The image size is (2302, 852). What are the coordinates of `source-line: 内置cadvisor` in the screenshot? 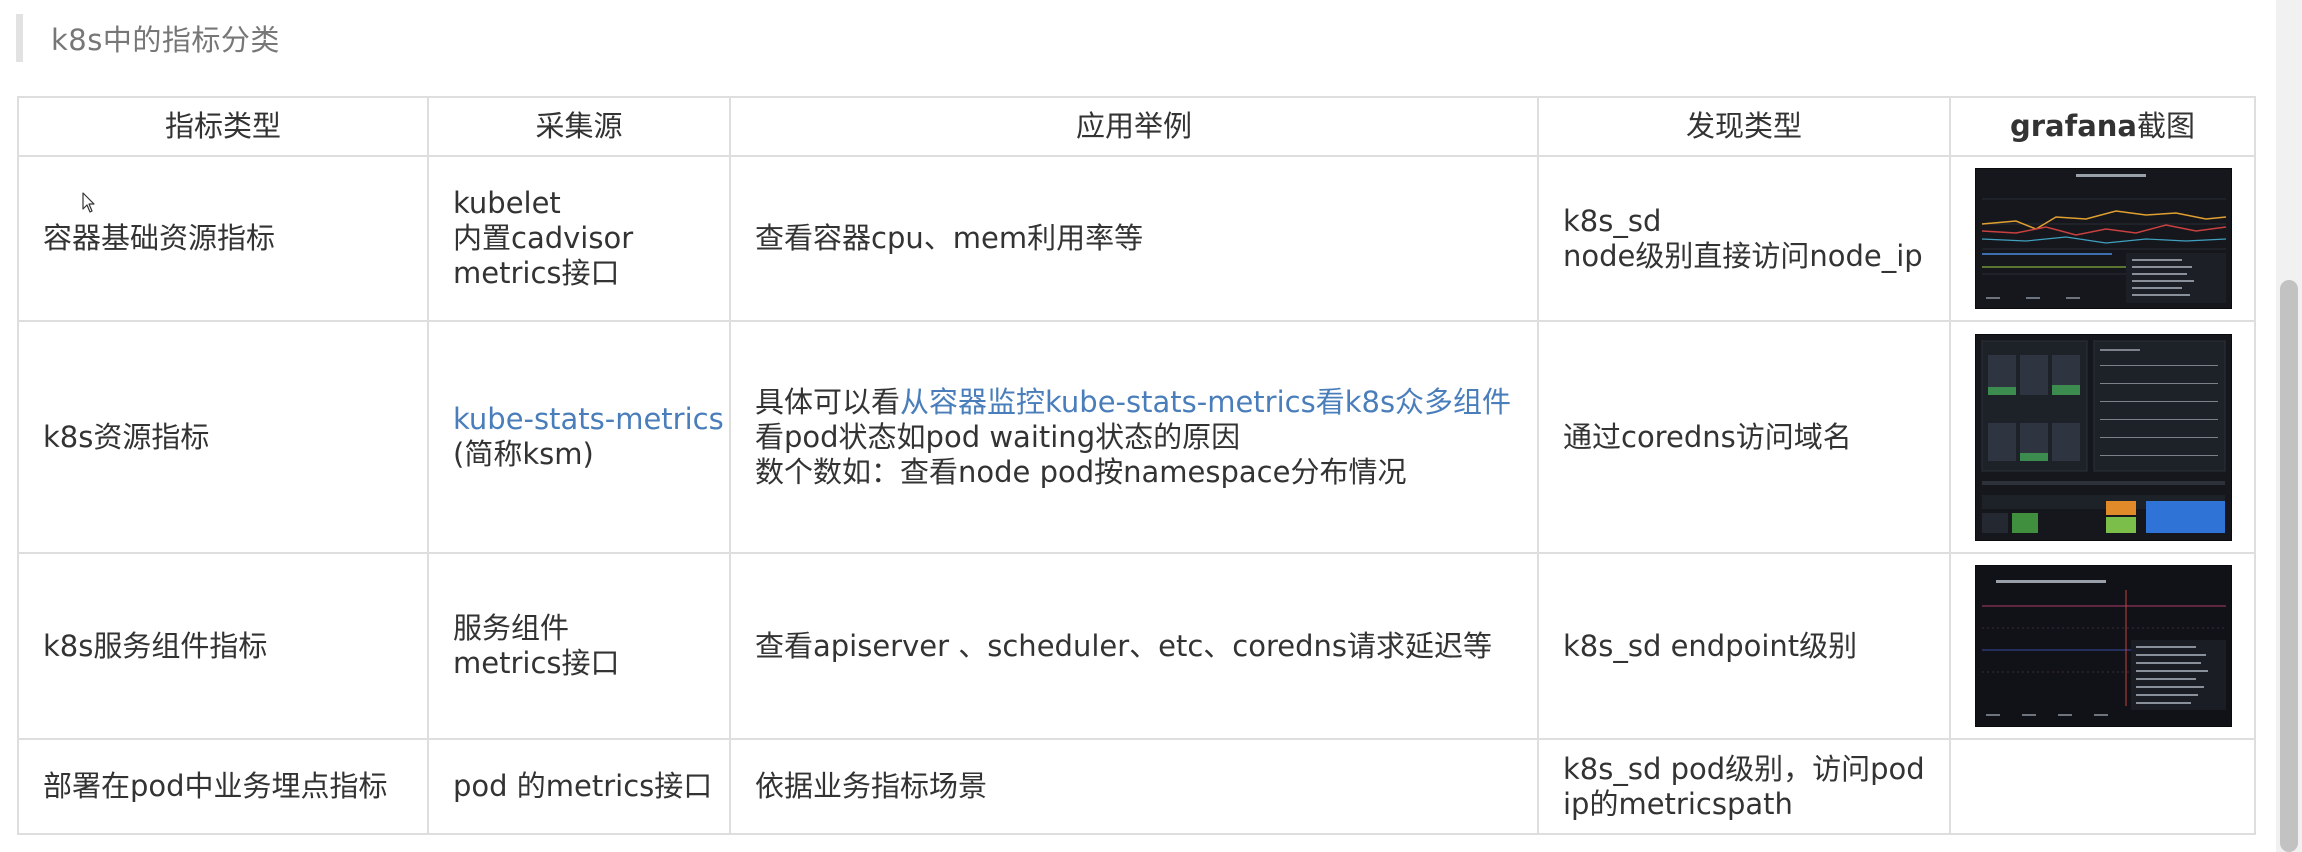 It's located at (543, 238).